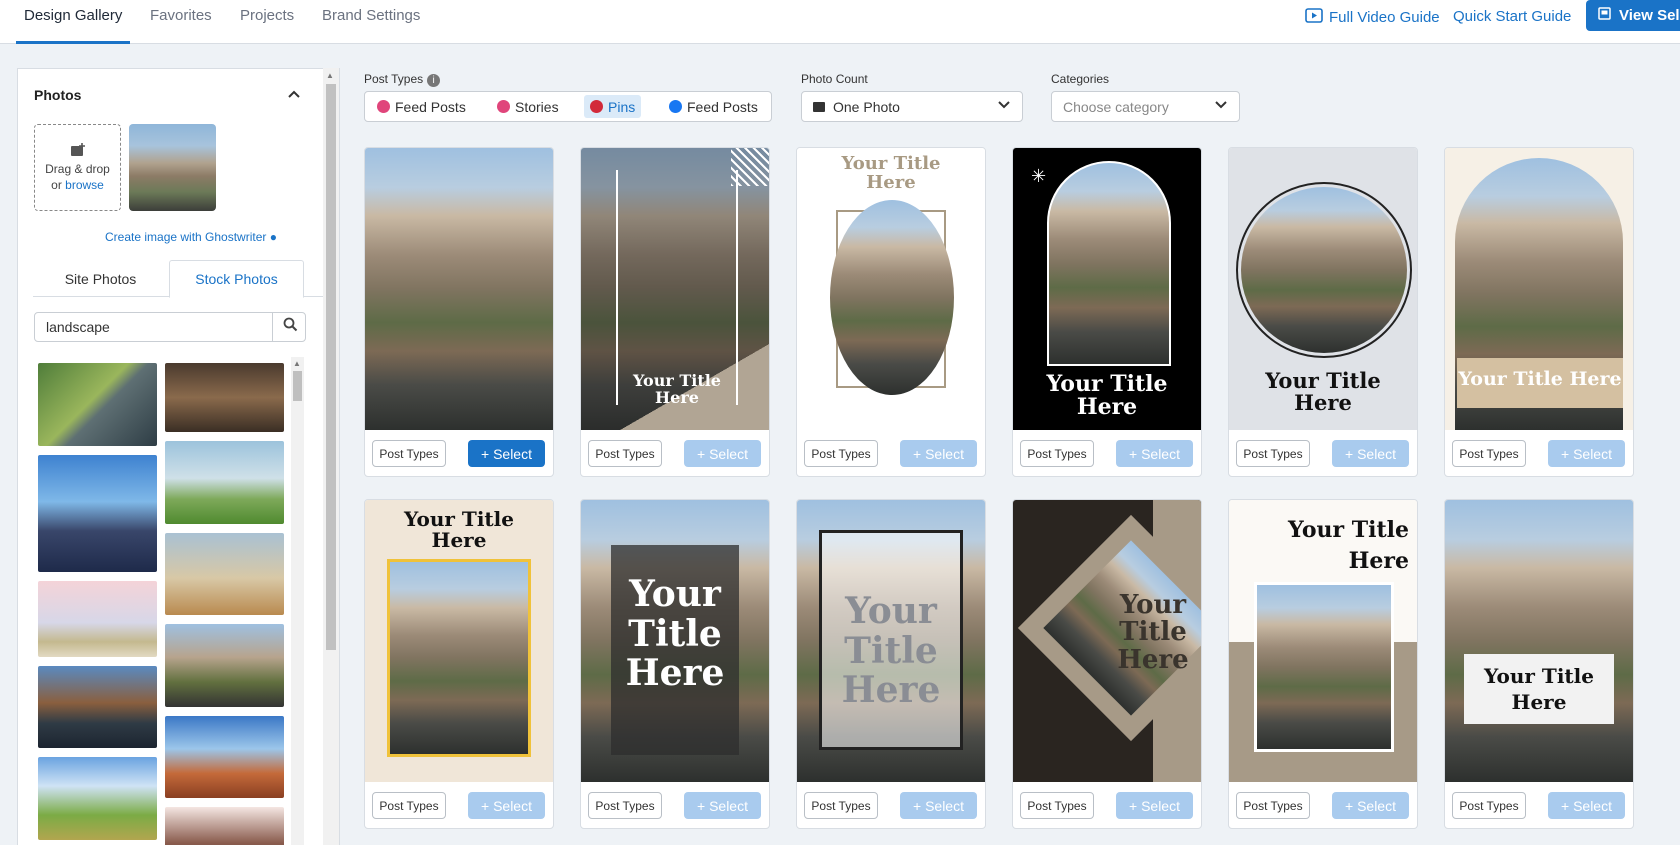 The width and height of the screenshot is (1680, 845). What do you see at coordinates (912, 106) in the screenshot?
I see `photo-count-select: One Photo` at bounding box center [912, 106].